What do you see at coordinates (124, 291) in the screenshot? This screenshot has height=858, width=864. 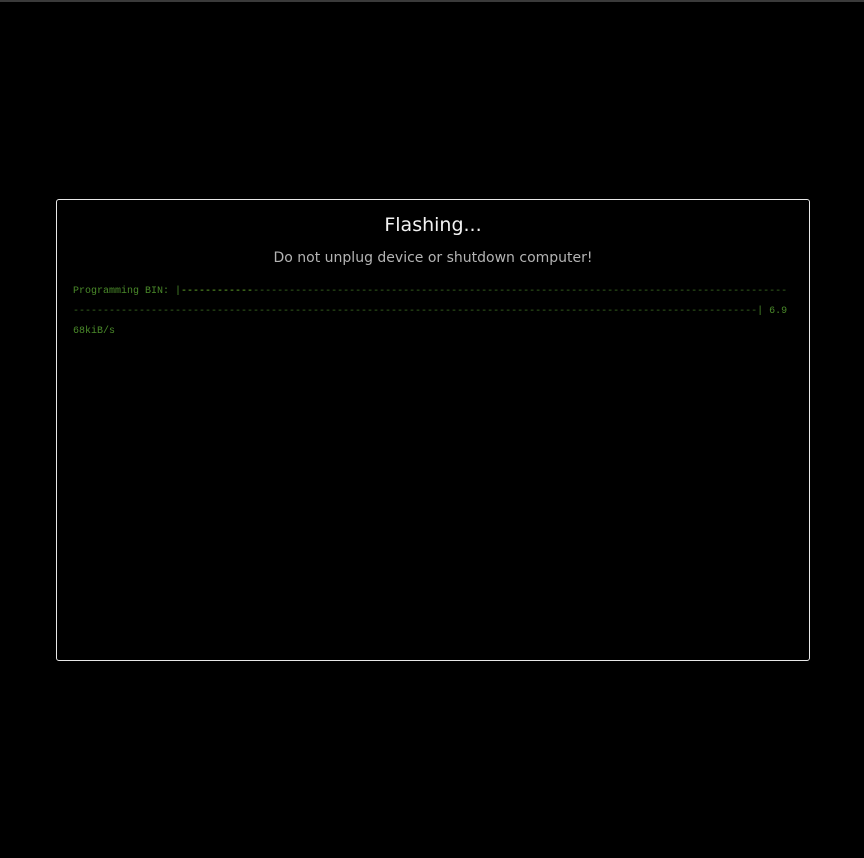 I see `console-label: Programming BIN:` at bounding box center [124, 291].